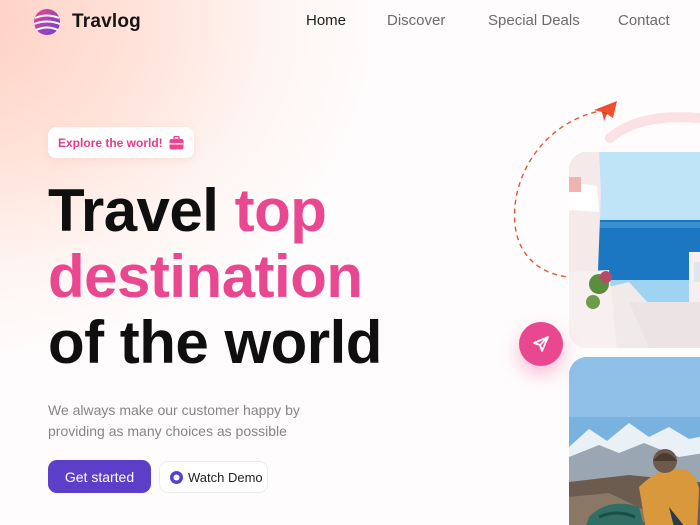 The width and height of the screenshot is (700, 525). I want to click on watch-demo-label: Watch Demo, so click(225, 477).